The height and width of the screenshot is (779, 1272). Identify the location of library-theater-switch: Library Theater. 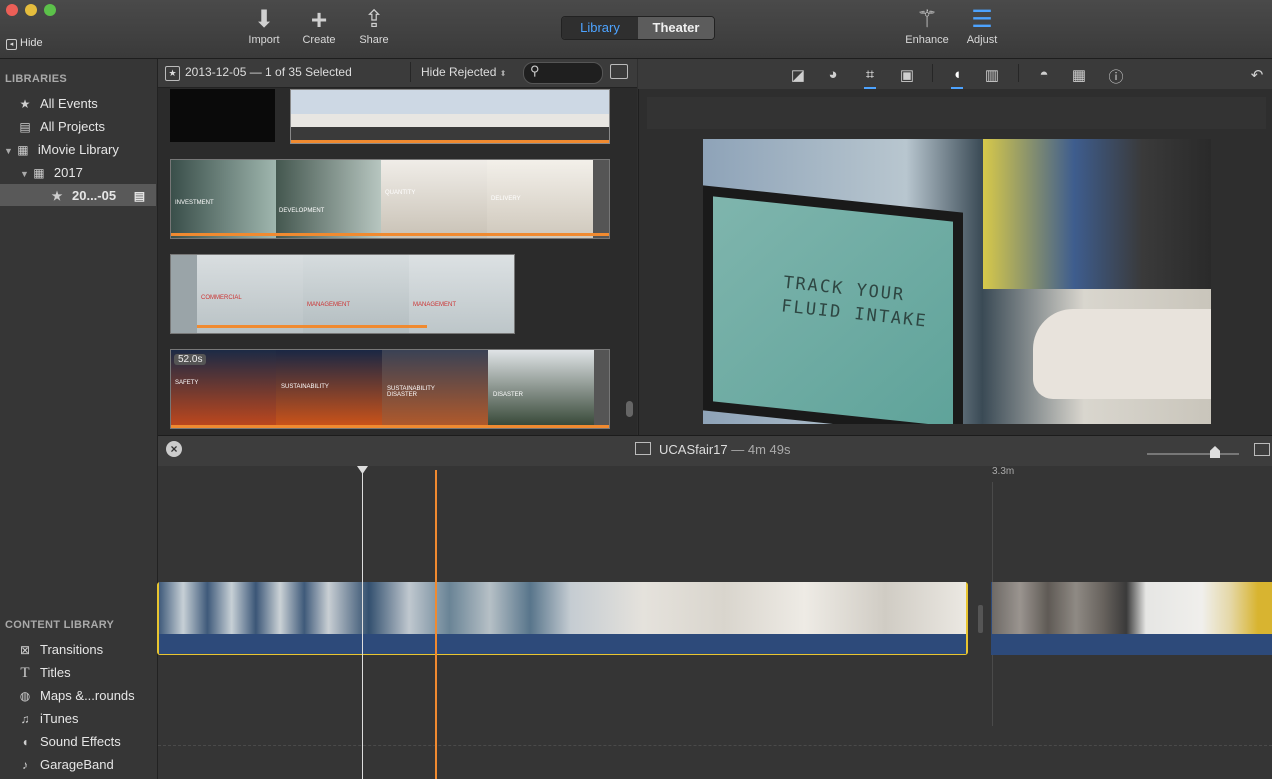
(638, 28).